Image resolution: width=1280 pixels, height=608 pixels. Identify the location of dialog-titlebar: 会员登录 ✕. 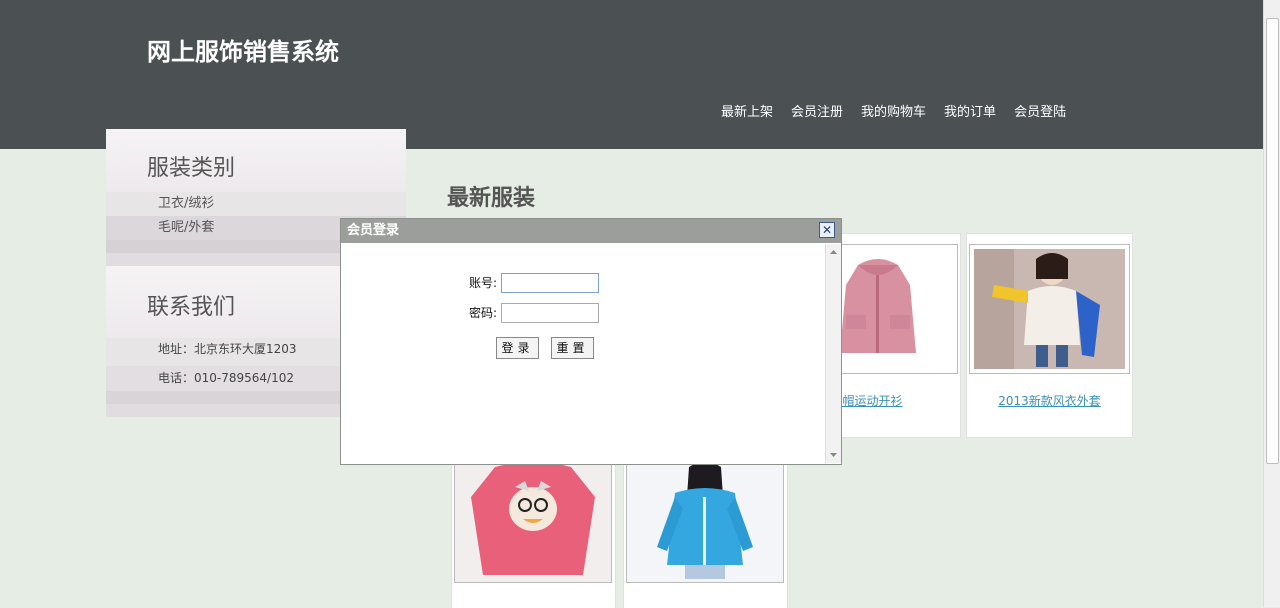
(591, 231).